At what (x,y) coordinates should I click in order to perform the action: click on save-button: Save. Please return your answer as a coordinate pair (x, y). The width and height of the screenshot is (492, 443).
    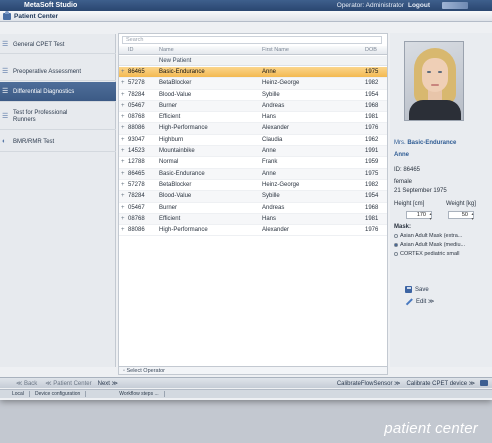
    Looking at the image, I should click on (417, 289).